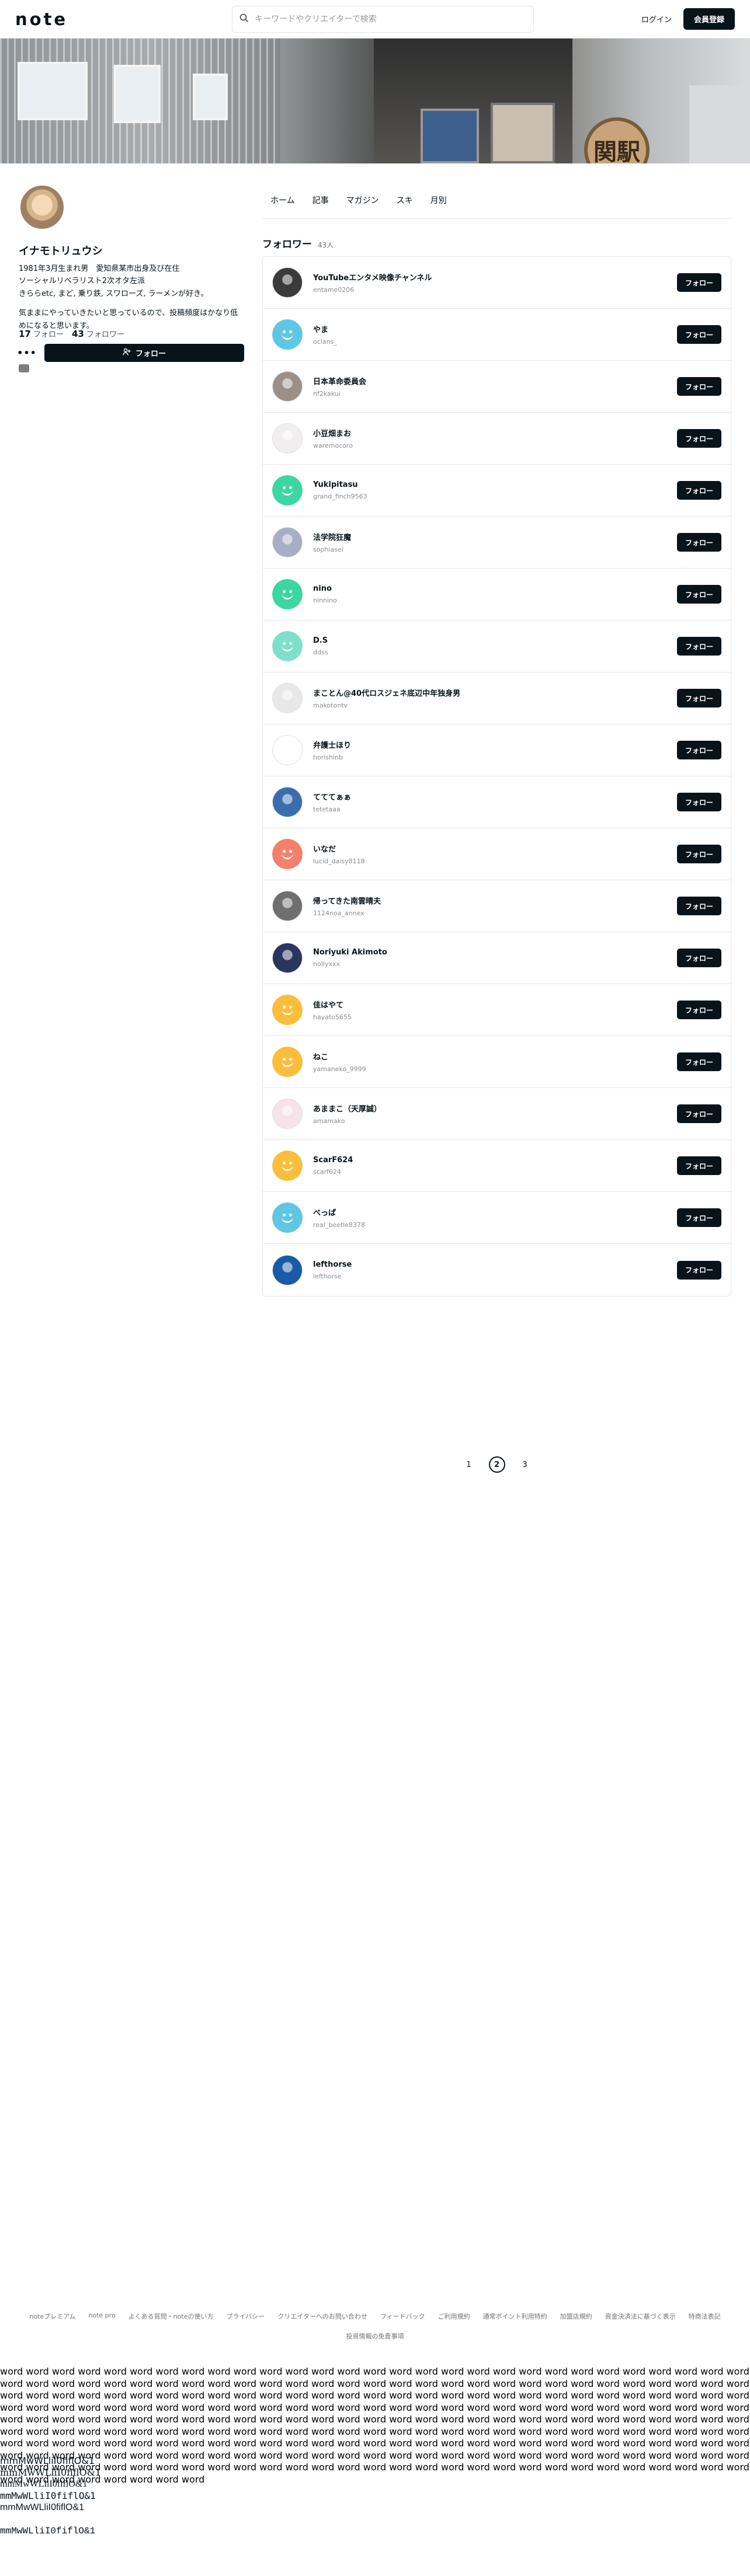 The width and height of the screenshot is (750, 2576). I want to click on follower-name: やま, so click(495, 329).